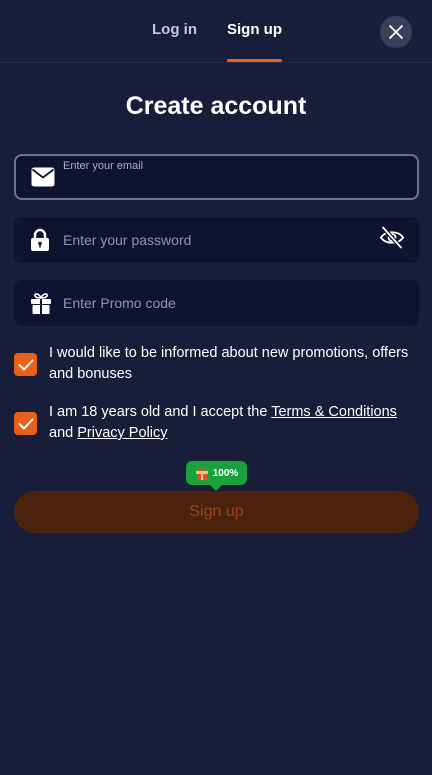 The image size is (432, 775). Describe the element at coordinates (201, 473) in the screenshot. I see `gift-box-icon` at that location.